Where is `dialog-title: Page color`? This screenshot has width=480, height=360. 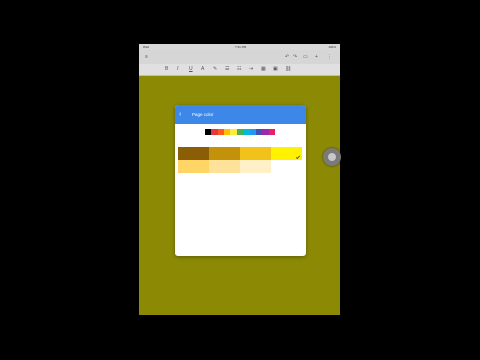
dialog-title: Page color is located at coordinates (203, 114).